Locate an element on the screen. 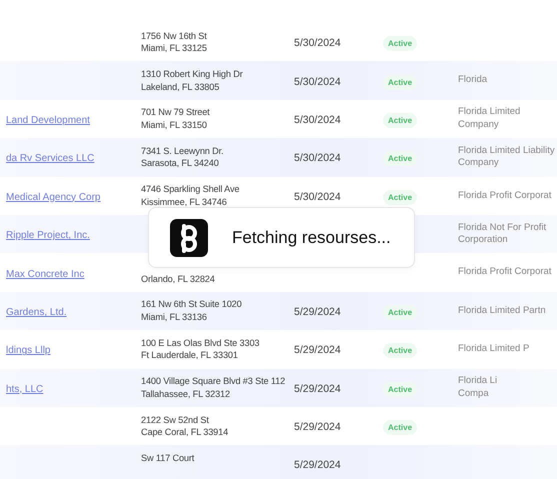 Image resolution: width=557 pixels, height=479 pixels. address-text: Miami, FL 33150 is located at coordinates (174, 125).